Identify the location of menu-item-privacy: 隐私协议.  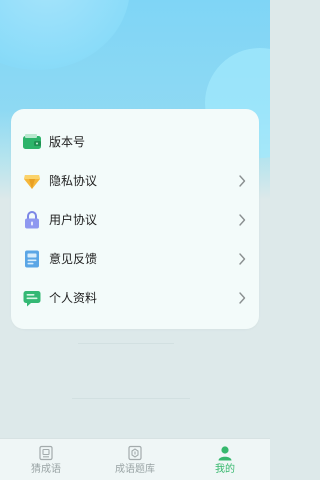
(135, 181).